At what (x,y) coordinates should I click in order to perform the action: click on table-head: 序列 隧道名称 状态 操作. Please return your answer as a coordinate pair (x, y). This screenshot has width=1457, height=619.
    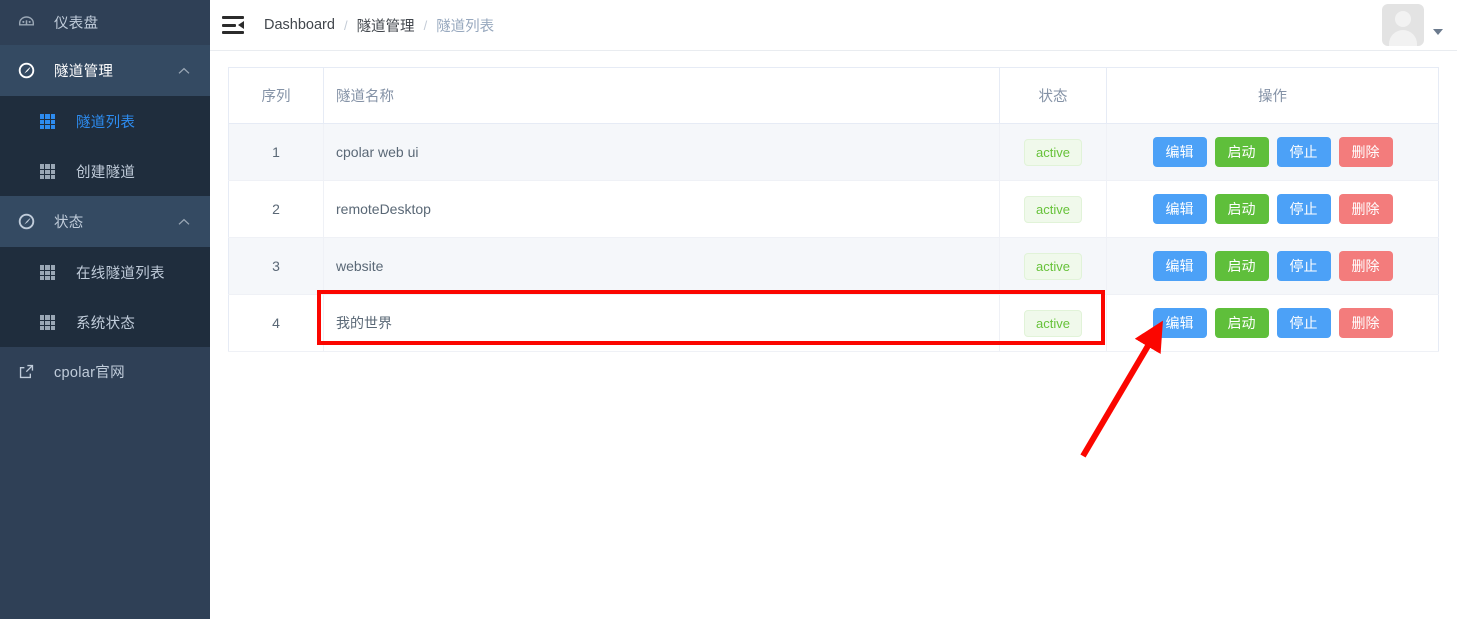
    Looking at the image, I should click on (833, 95).